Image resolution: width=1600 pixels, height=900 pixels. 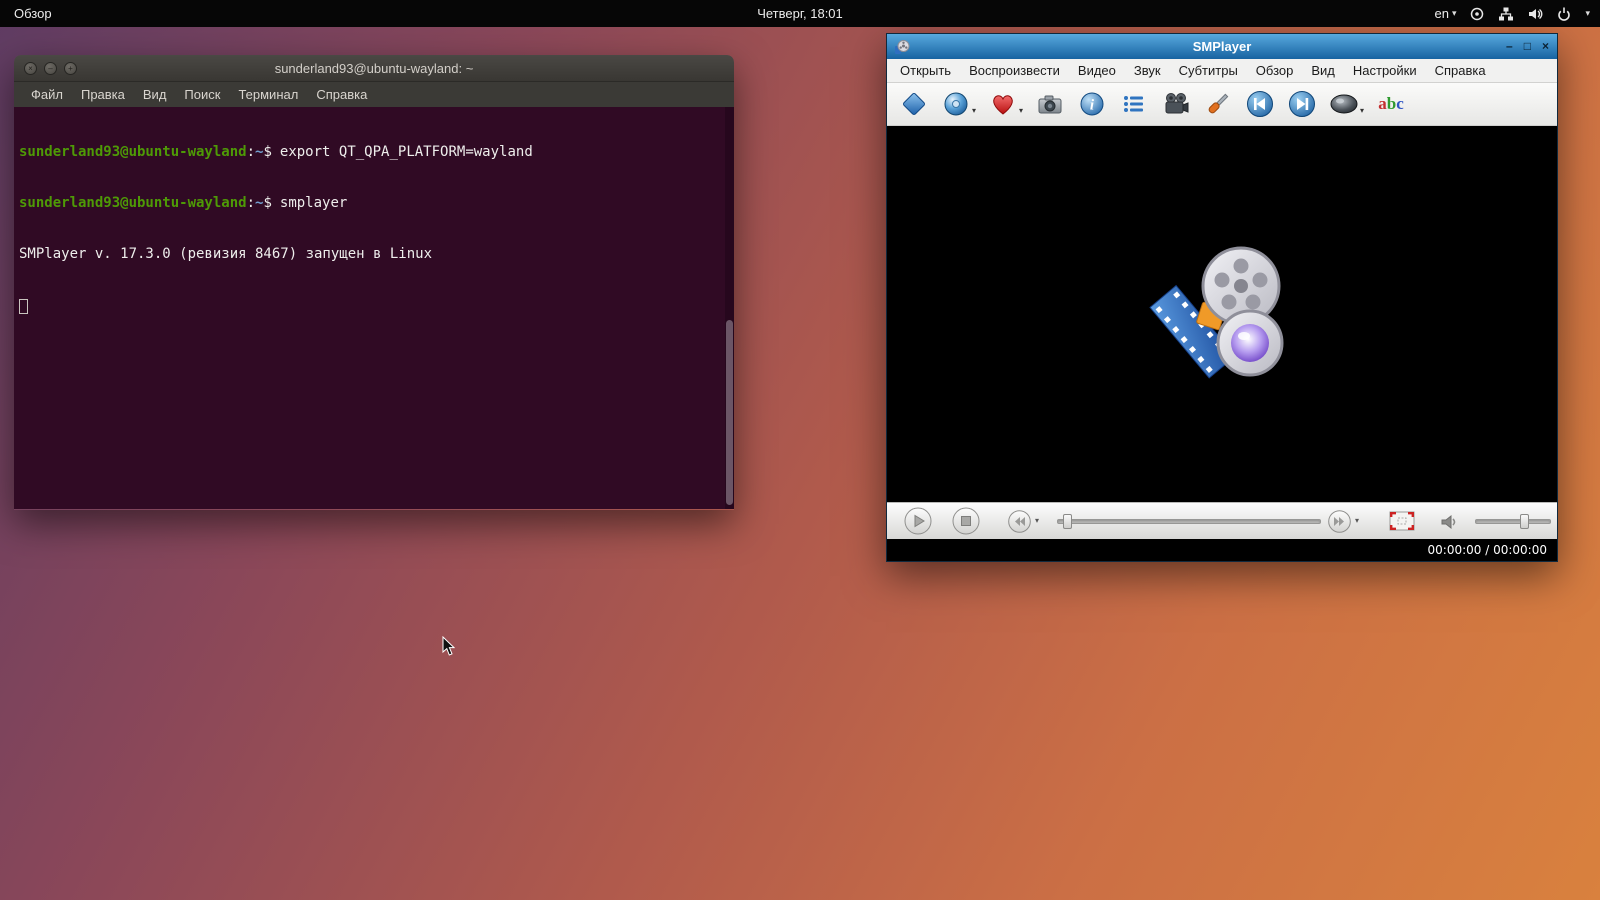 What do you see at coordinates (1302, 104) in the screenshot?
I see `next-icon` at bounding box center [1302, 104].